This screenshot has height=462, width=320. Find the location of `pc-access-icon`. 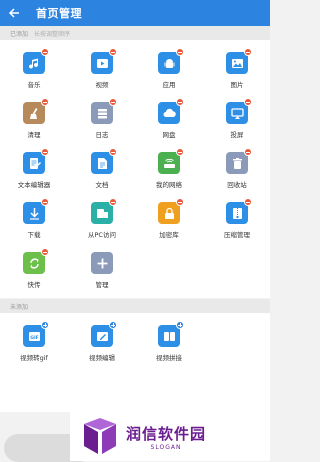

pc-access-icon is located at coordinates (104, 211).